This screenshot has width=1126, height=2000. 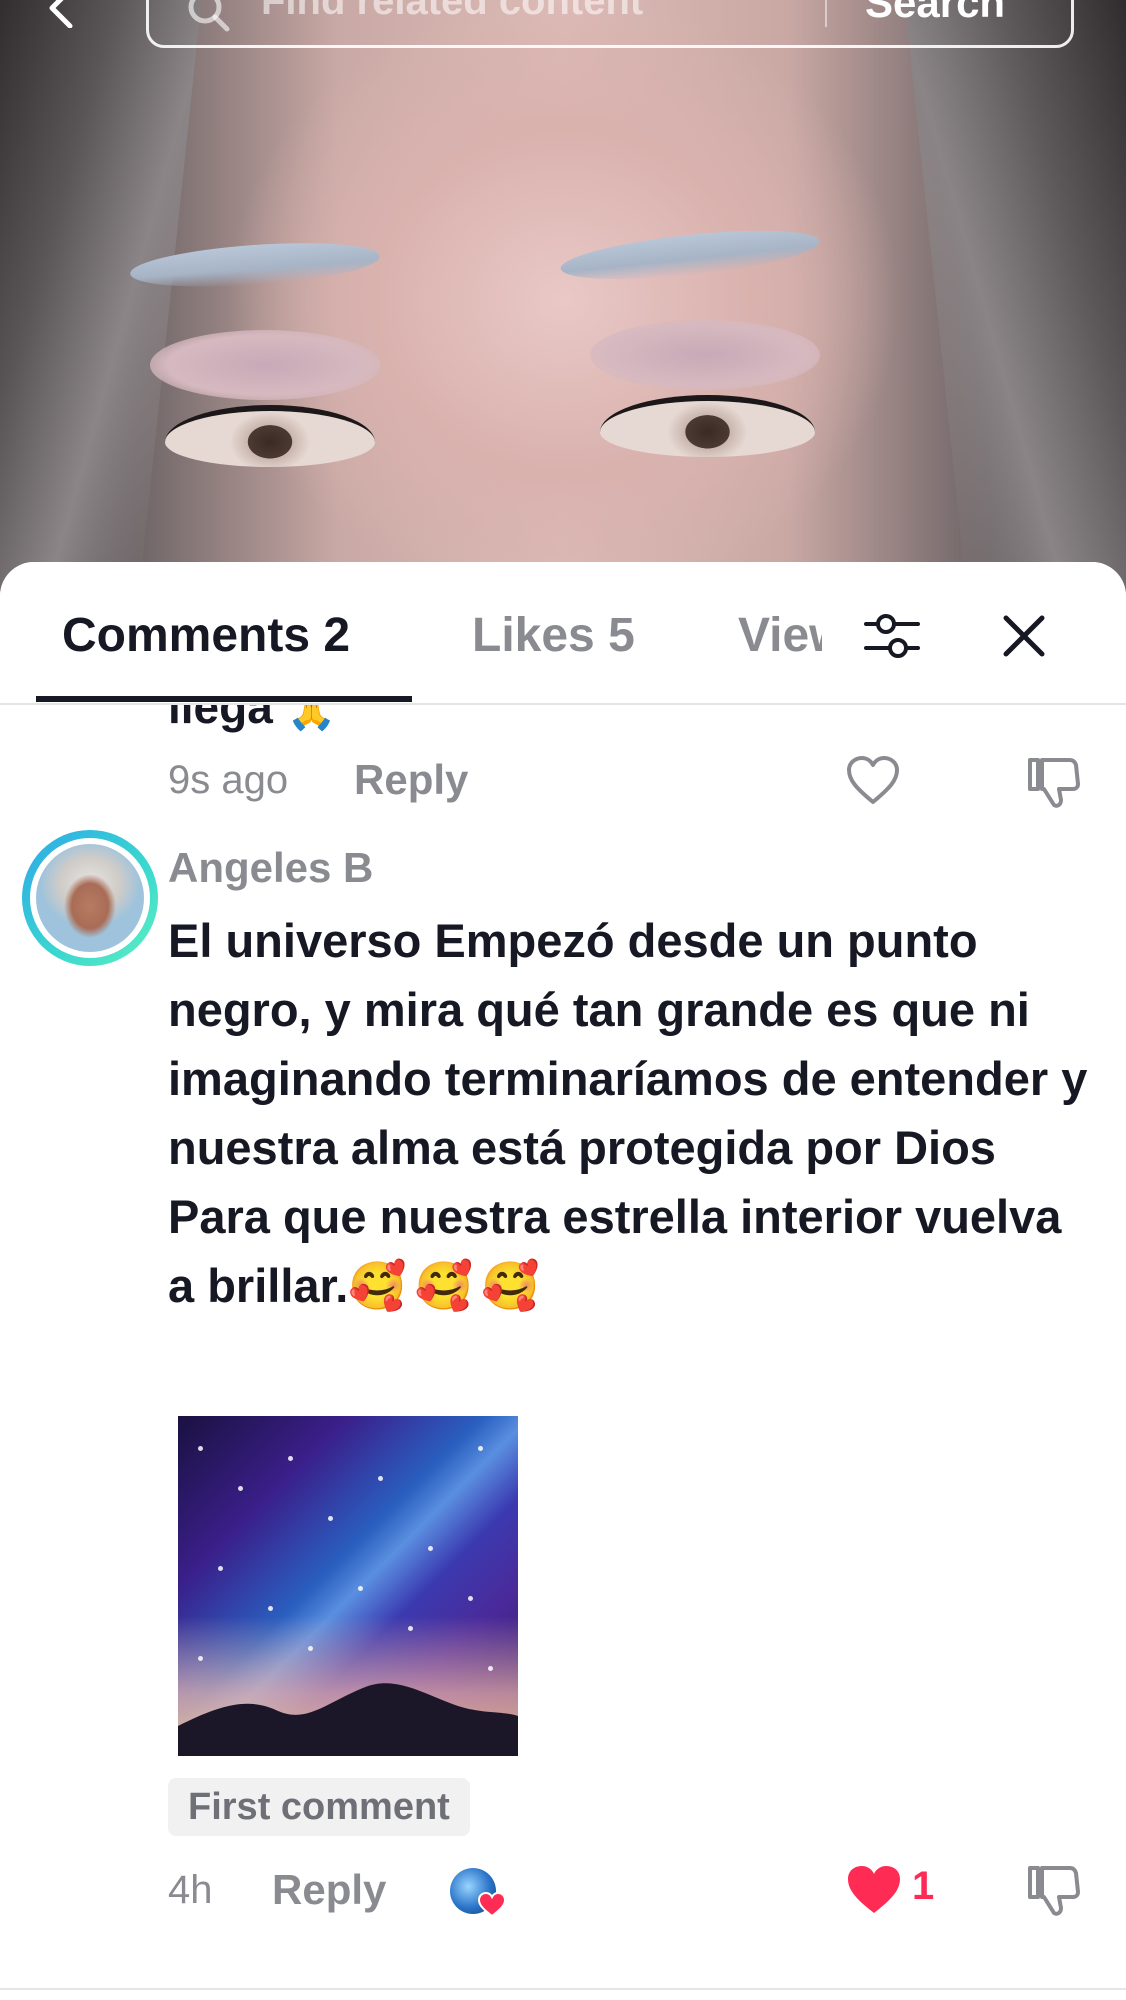 I want to click on reply-button: Reply, so click(x=329, y=1890).